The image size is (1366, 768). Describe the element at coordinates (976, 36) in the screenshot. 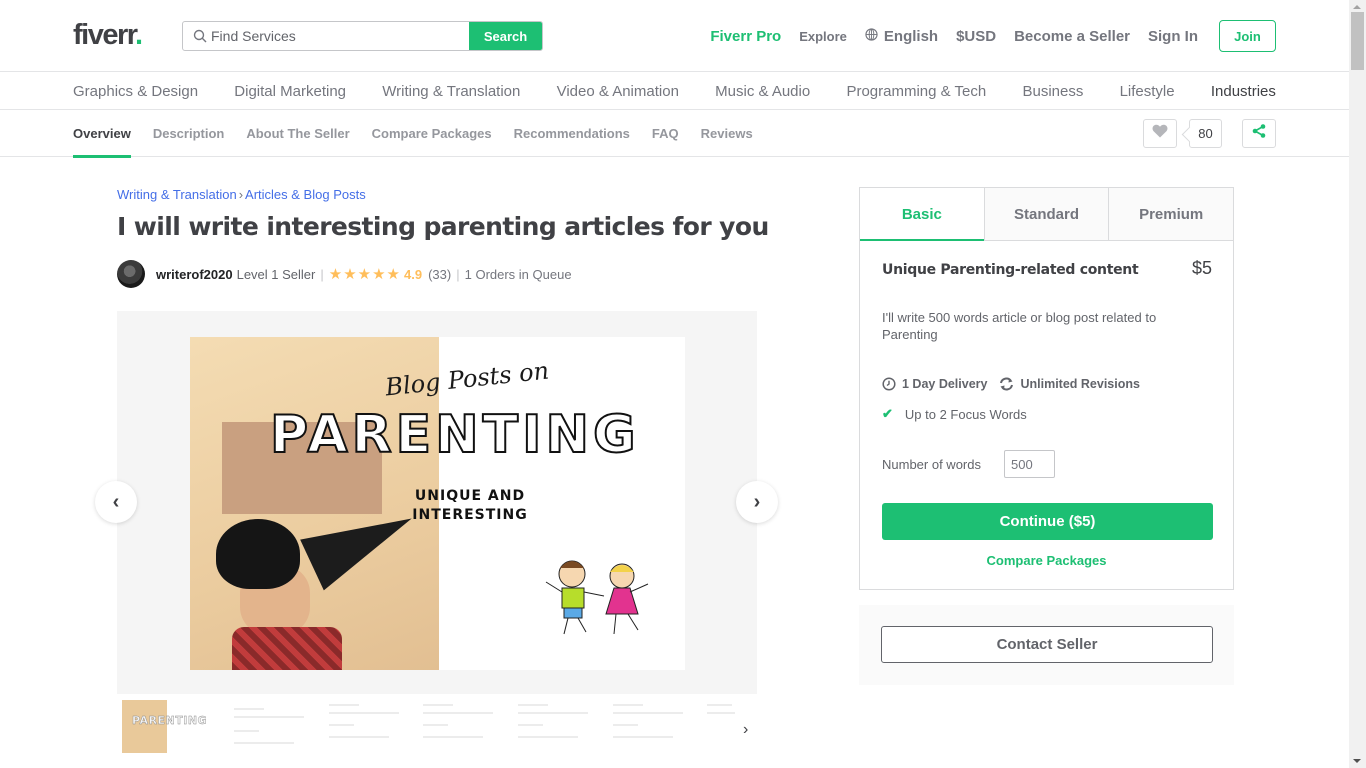

I see `currency-selector: $USD` at that location.